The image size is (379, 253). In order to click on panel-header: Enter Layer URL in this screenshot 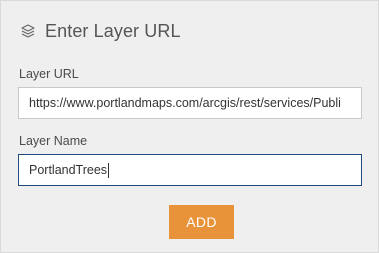, I will do `click(100, 31)`.